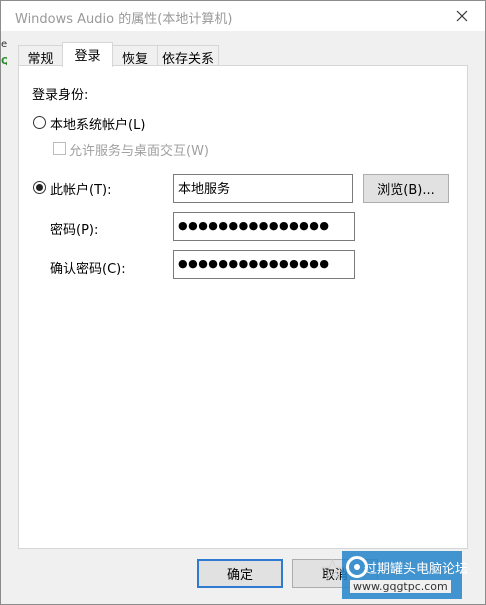 The image size is (486, 605). I want to click on allow-desktop-label: 允许服务与桌面交互(W), so click(139, 151).